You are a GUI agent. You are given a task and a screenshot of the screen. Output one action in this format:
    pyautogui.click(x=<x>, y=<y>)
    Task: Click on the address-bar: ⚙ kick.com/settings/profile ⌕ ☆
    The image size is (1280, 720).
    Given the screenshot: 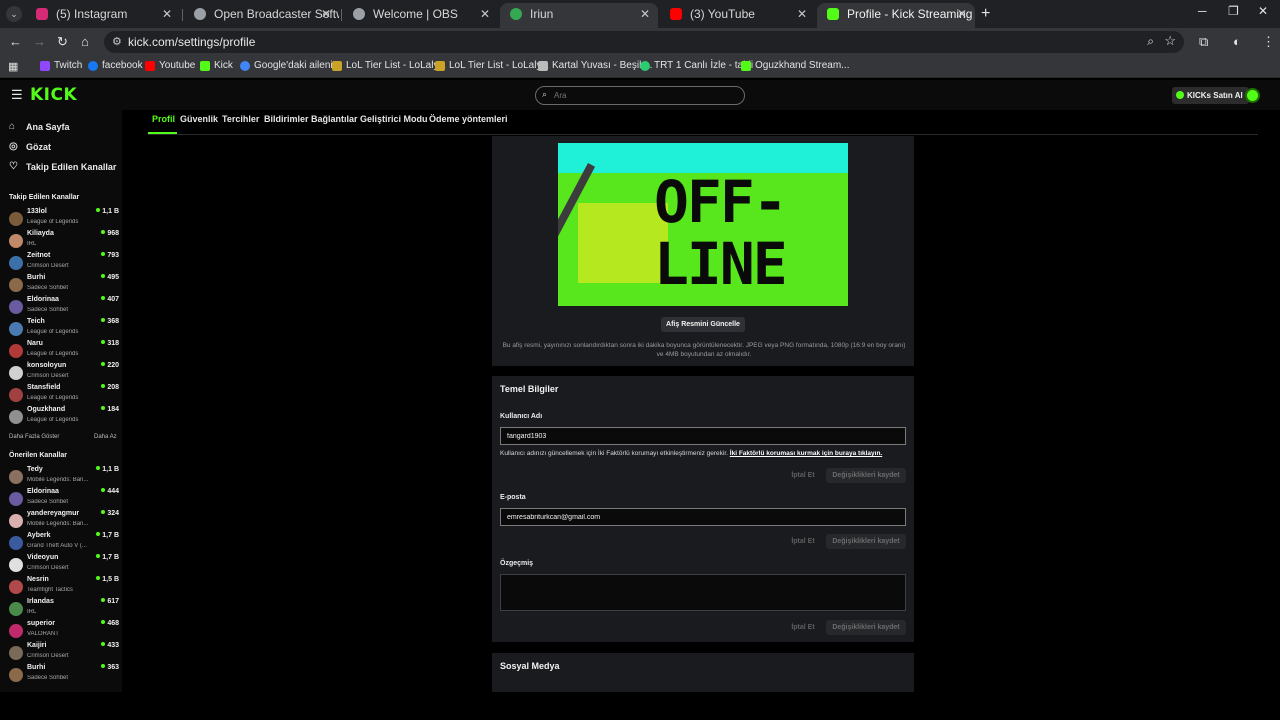 What is the action you would take?
    pyautogui.click(x=644, y=42)
    